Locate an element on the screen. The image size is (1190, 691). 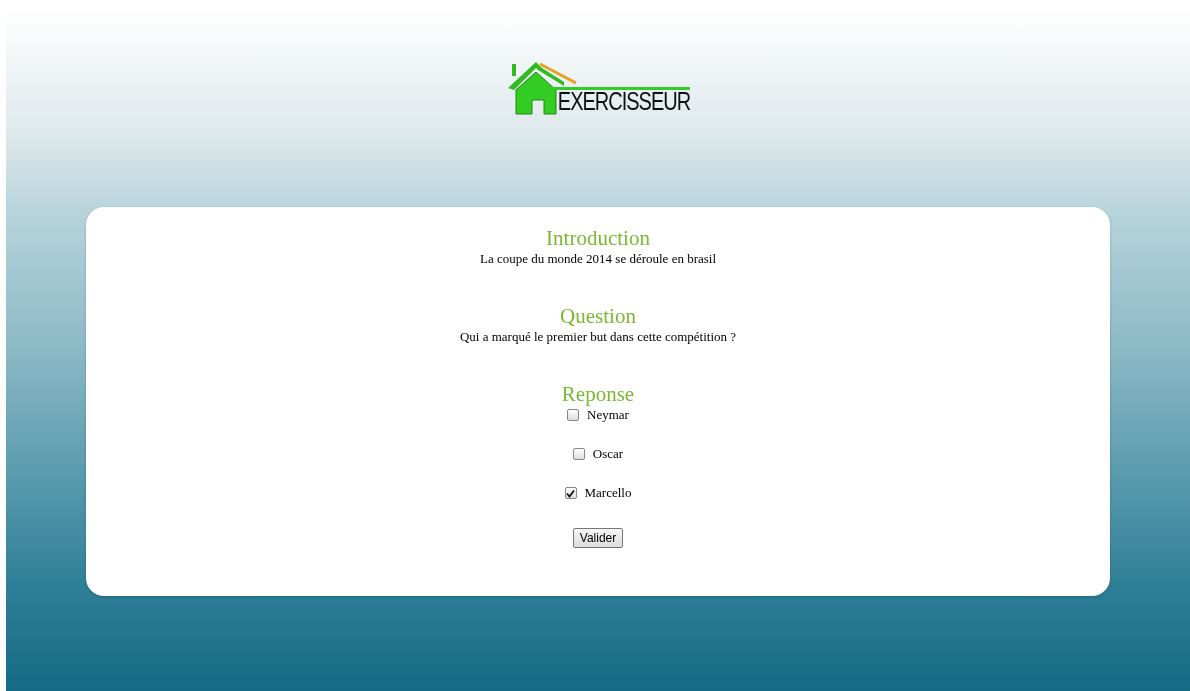
option-label: Neymar is located at coordinates (608, 415).